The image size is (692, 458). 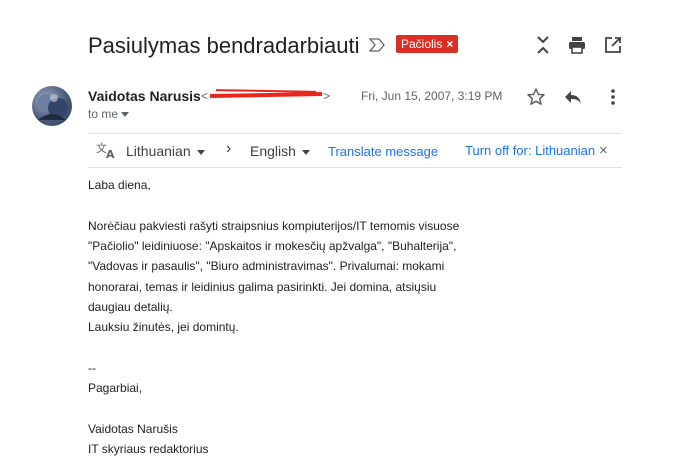 What do you see at coordinates (103, 114) in the screenshot?
I see `recipient-label: to me` at bounding box center [103, 114].